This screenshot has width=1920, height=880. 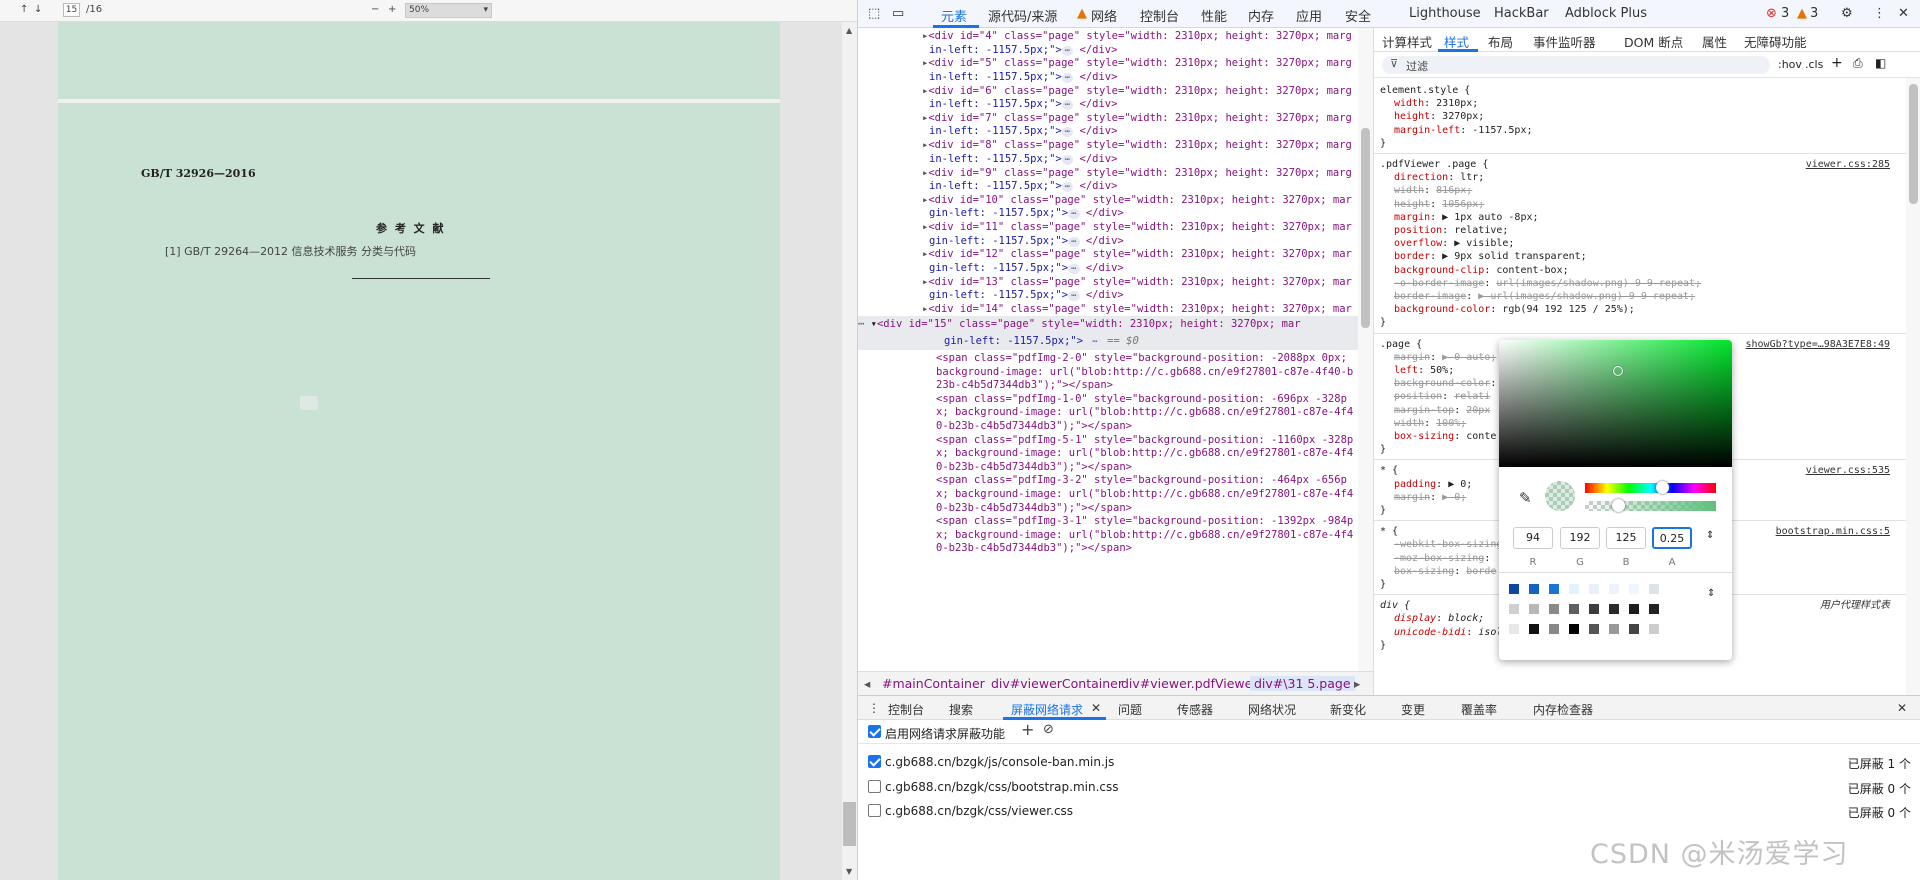 I want to click on green-input: 192, so click(x=1580, y=538).